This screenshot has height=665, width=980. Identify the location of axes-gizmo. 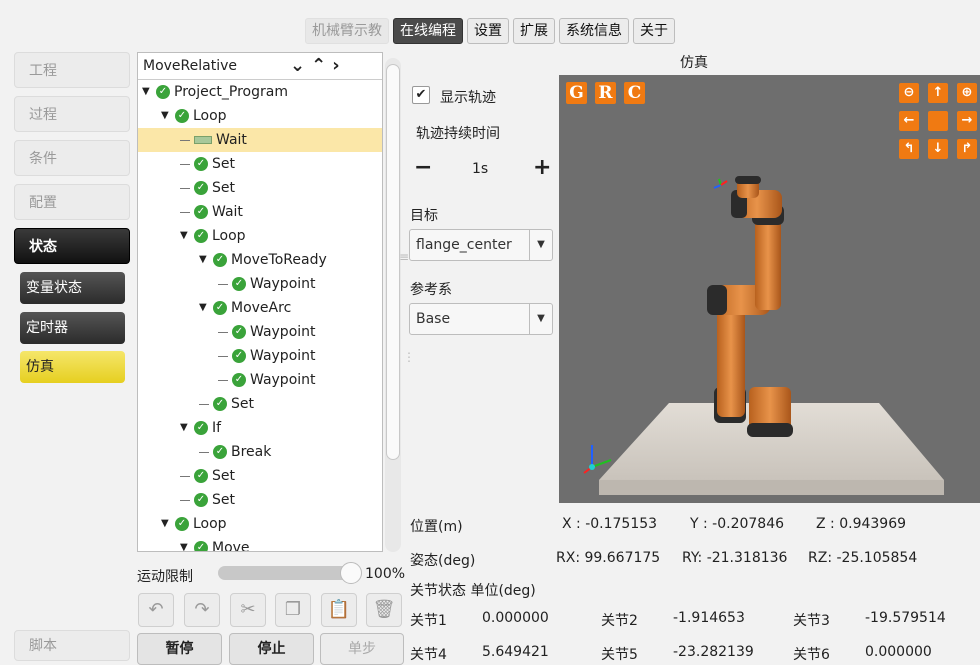
(597, 459).